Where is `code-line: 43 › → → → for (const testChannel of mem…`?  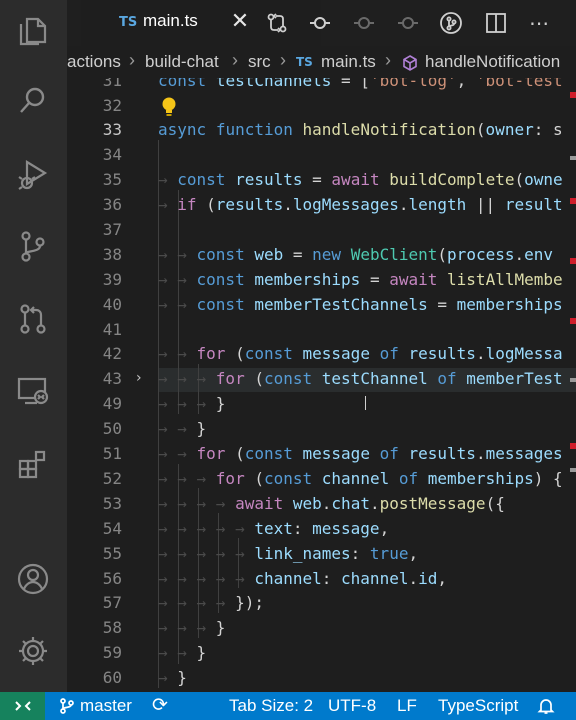
code-line: 43 › → → → for (const testChannel of mem… is located at coordinates (321, 379).